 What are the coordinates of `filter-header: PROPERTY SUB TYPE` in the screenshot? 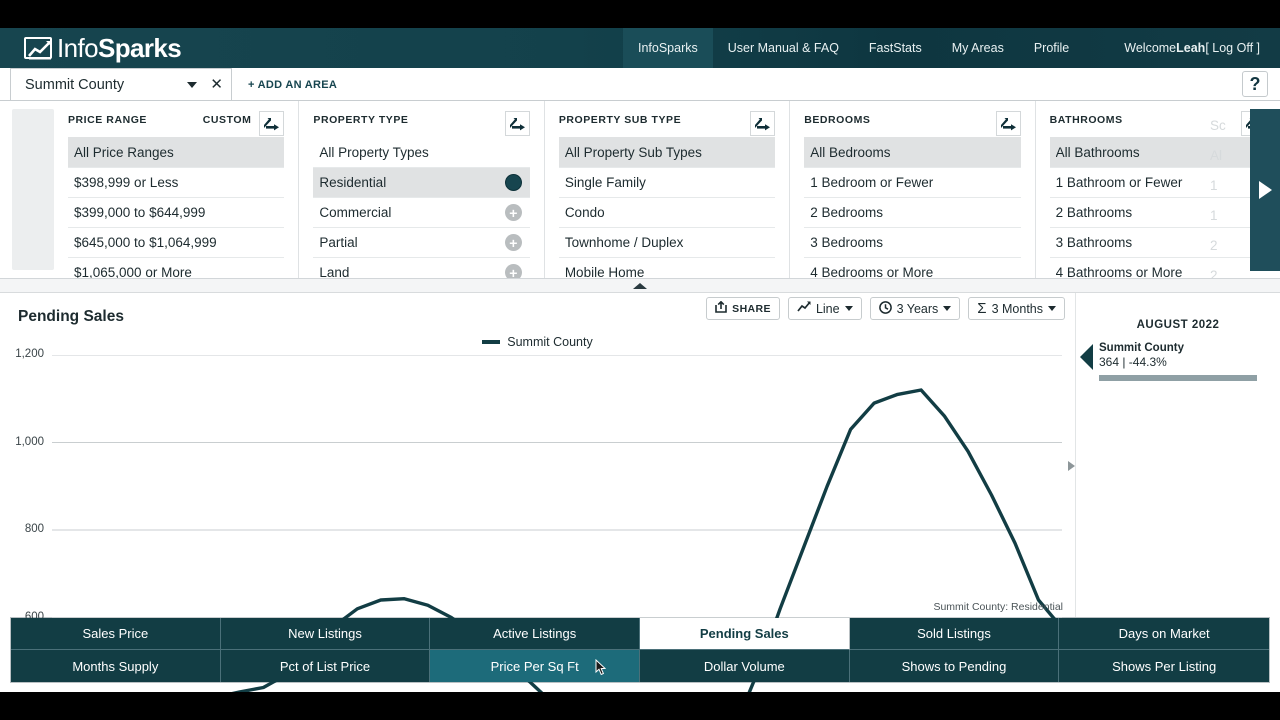 It's located at (667, 124).